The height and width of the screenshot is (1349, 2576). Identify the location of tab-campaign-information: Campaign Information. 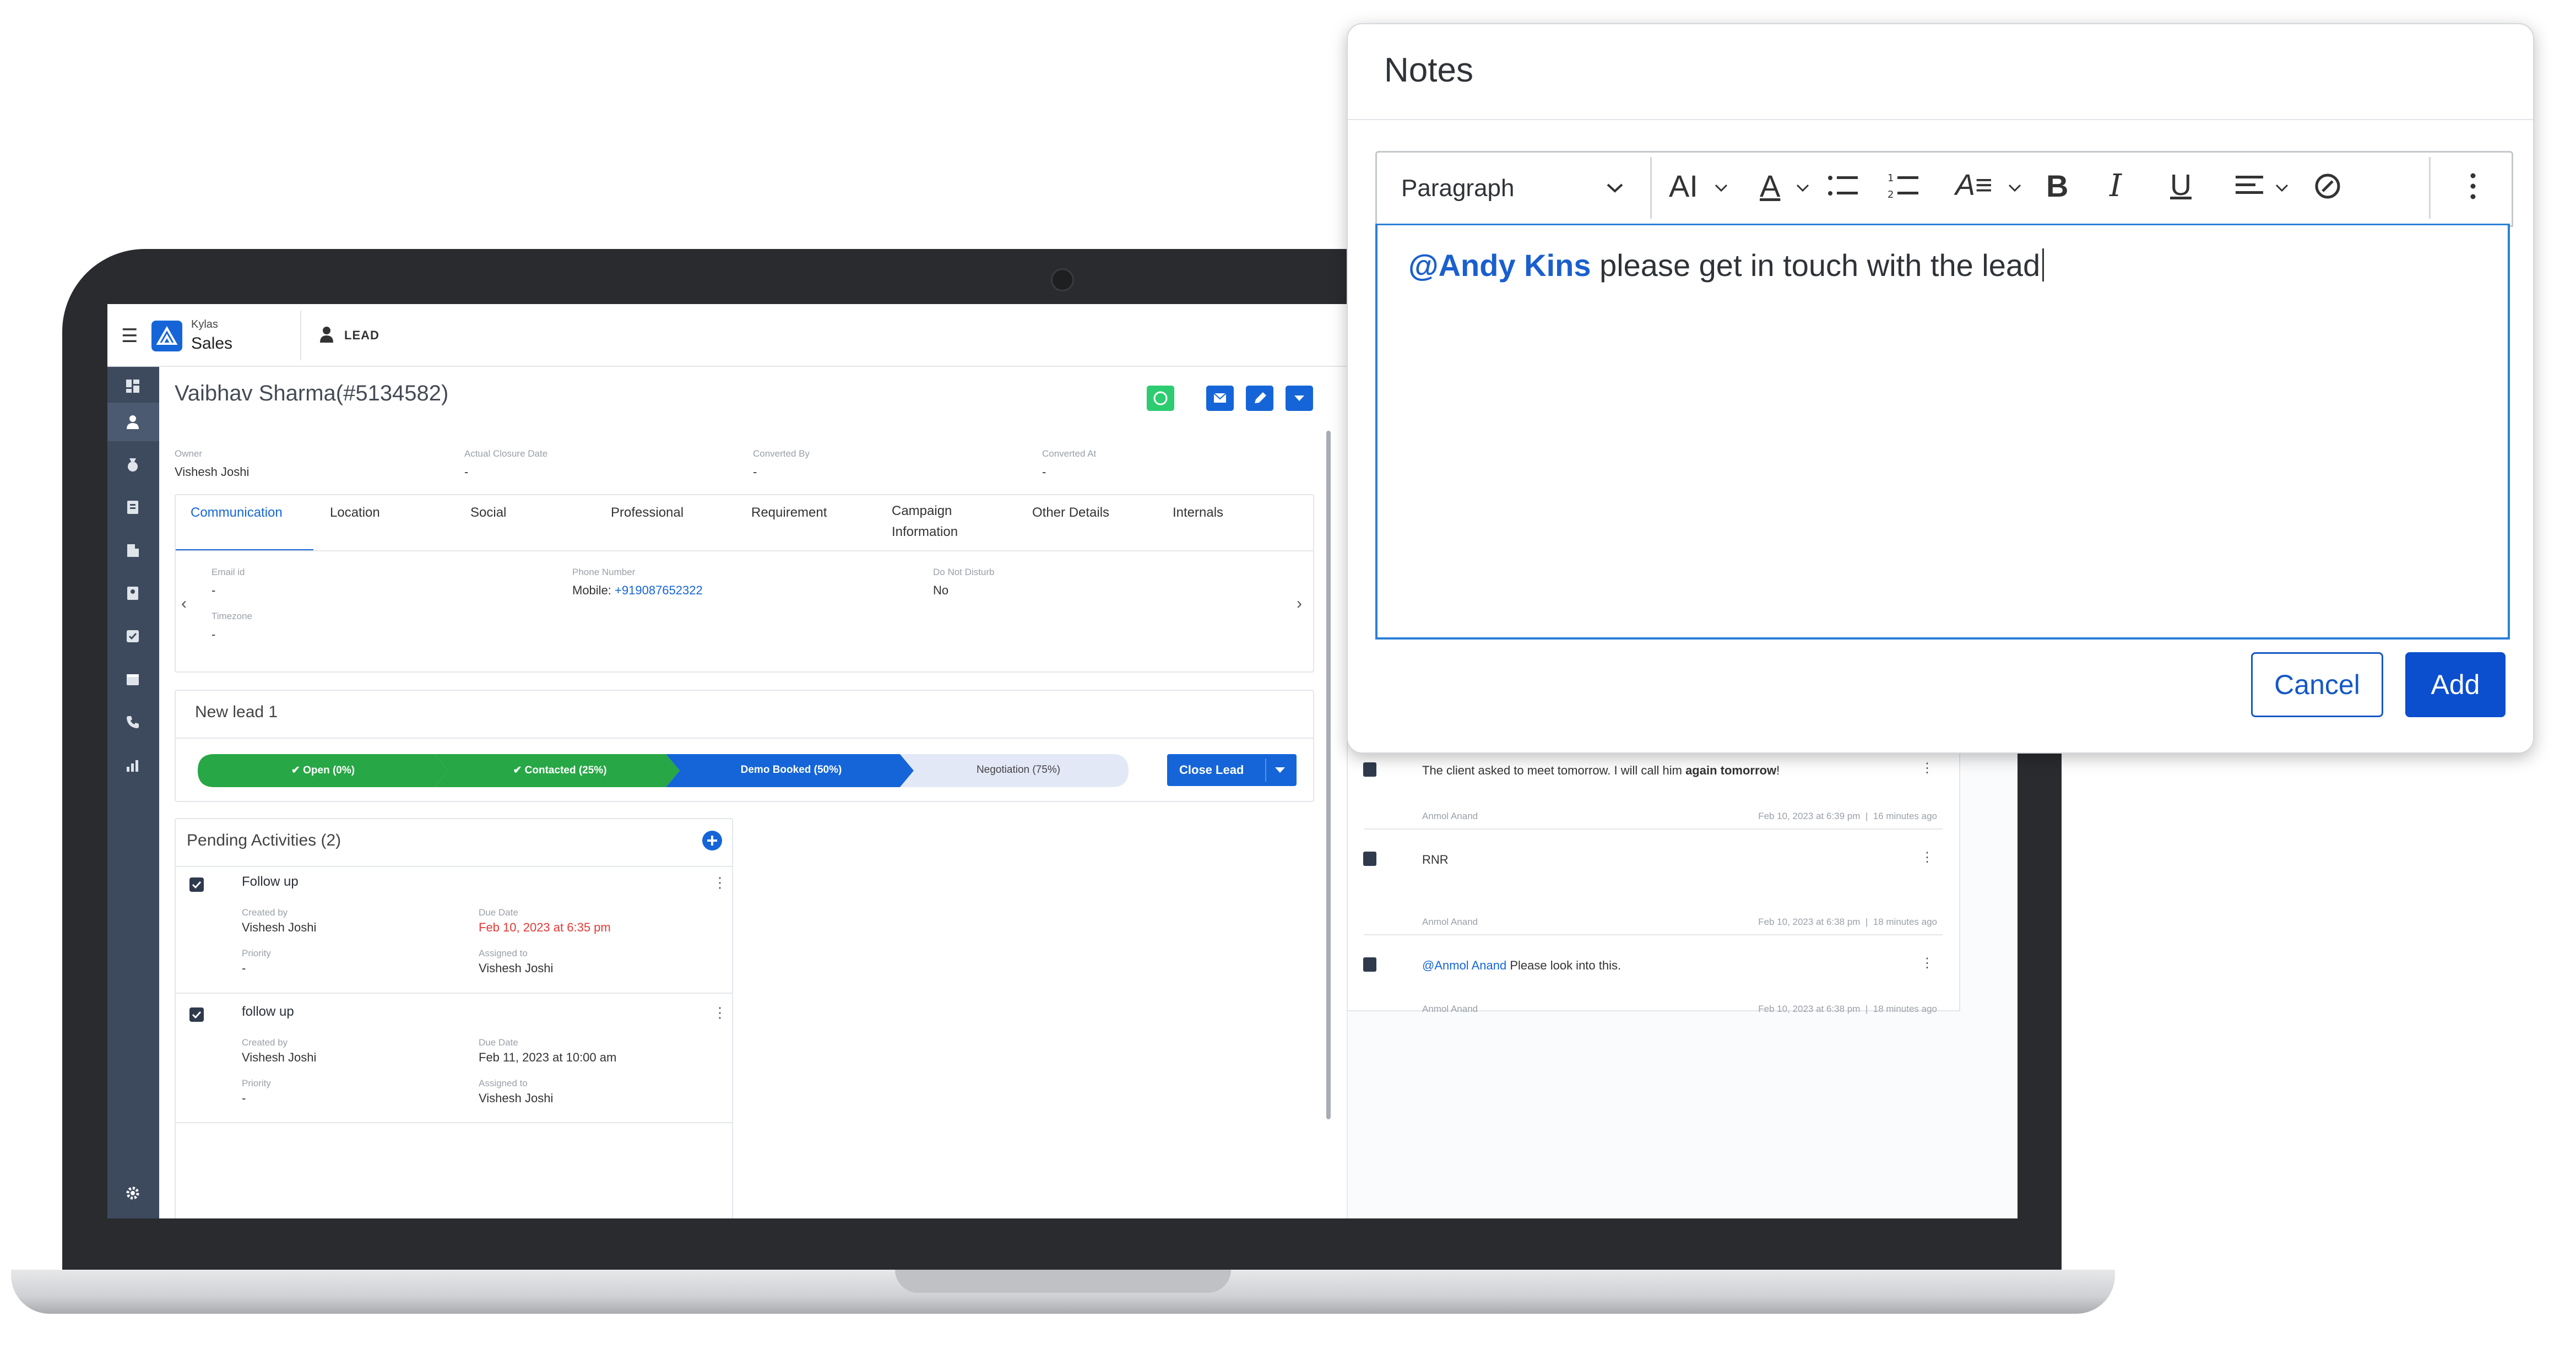
(938, 522).